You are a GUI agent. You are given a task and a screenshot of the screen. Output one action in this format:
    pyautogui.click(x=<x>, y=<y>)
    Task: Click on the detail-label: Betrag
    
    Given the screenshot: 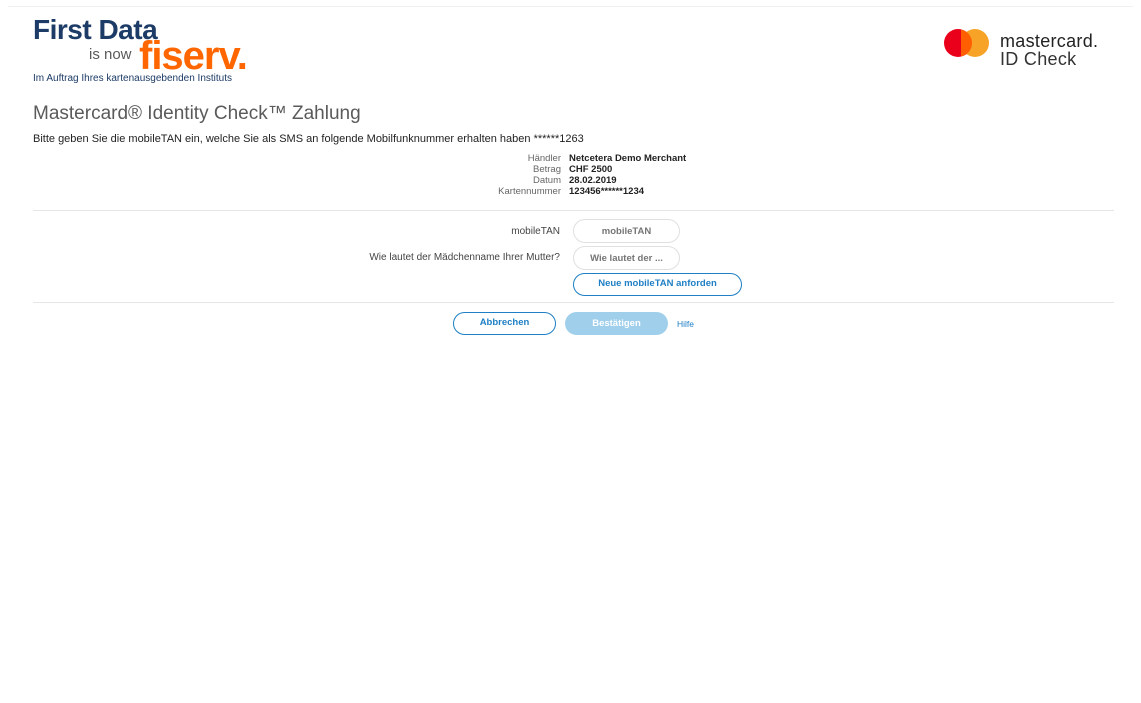 What is the action you would take?
    pyautogui.click(x=547, y=169)
    